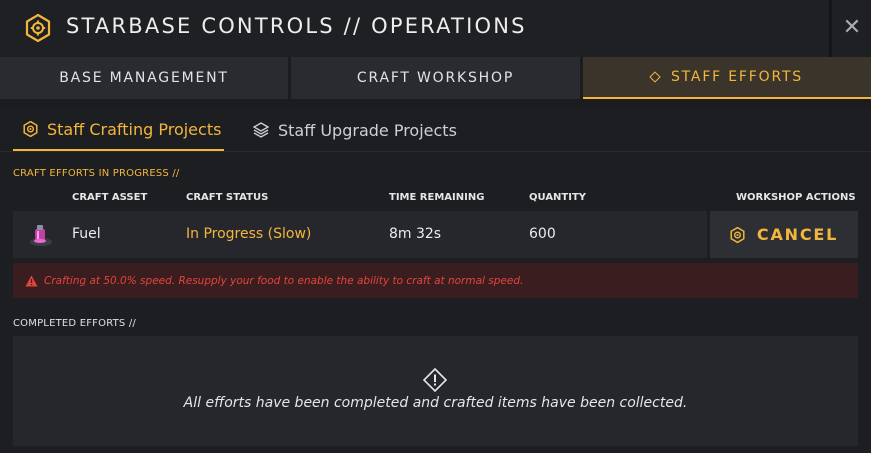 The image size is (871, 453). Describe the element at coordinates (435, 380) in the screenshot. I see `alert-diamond-icon` at that location.